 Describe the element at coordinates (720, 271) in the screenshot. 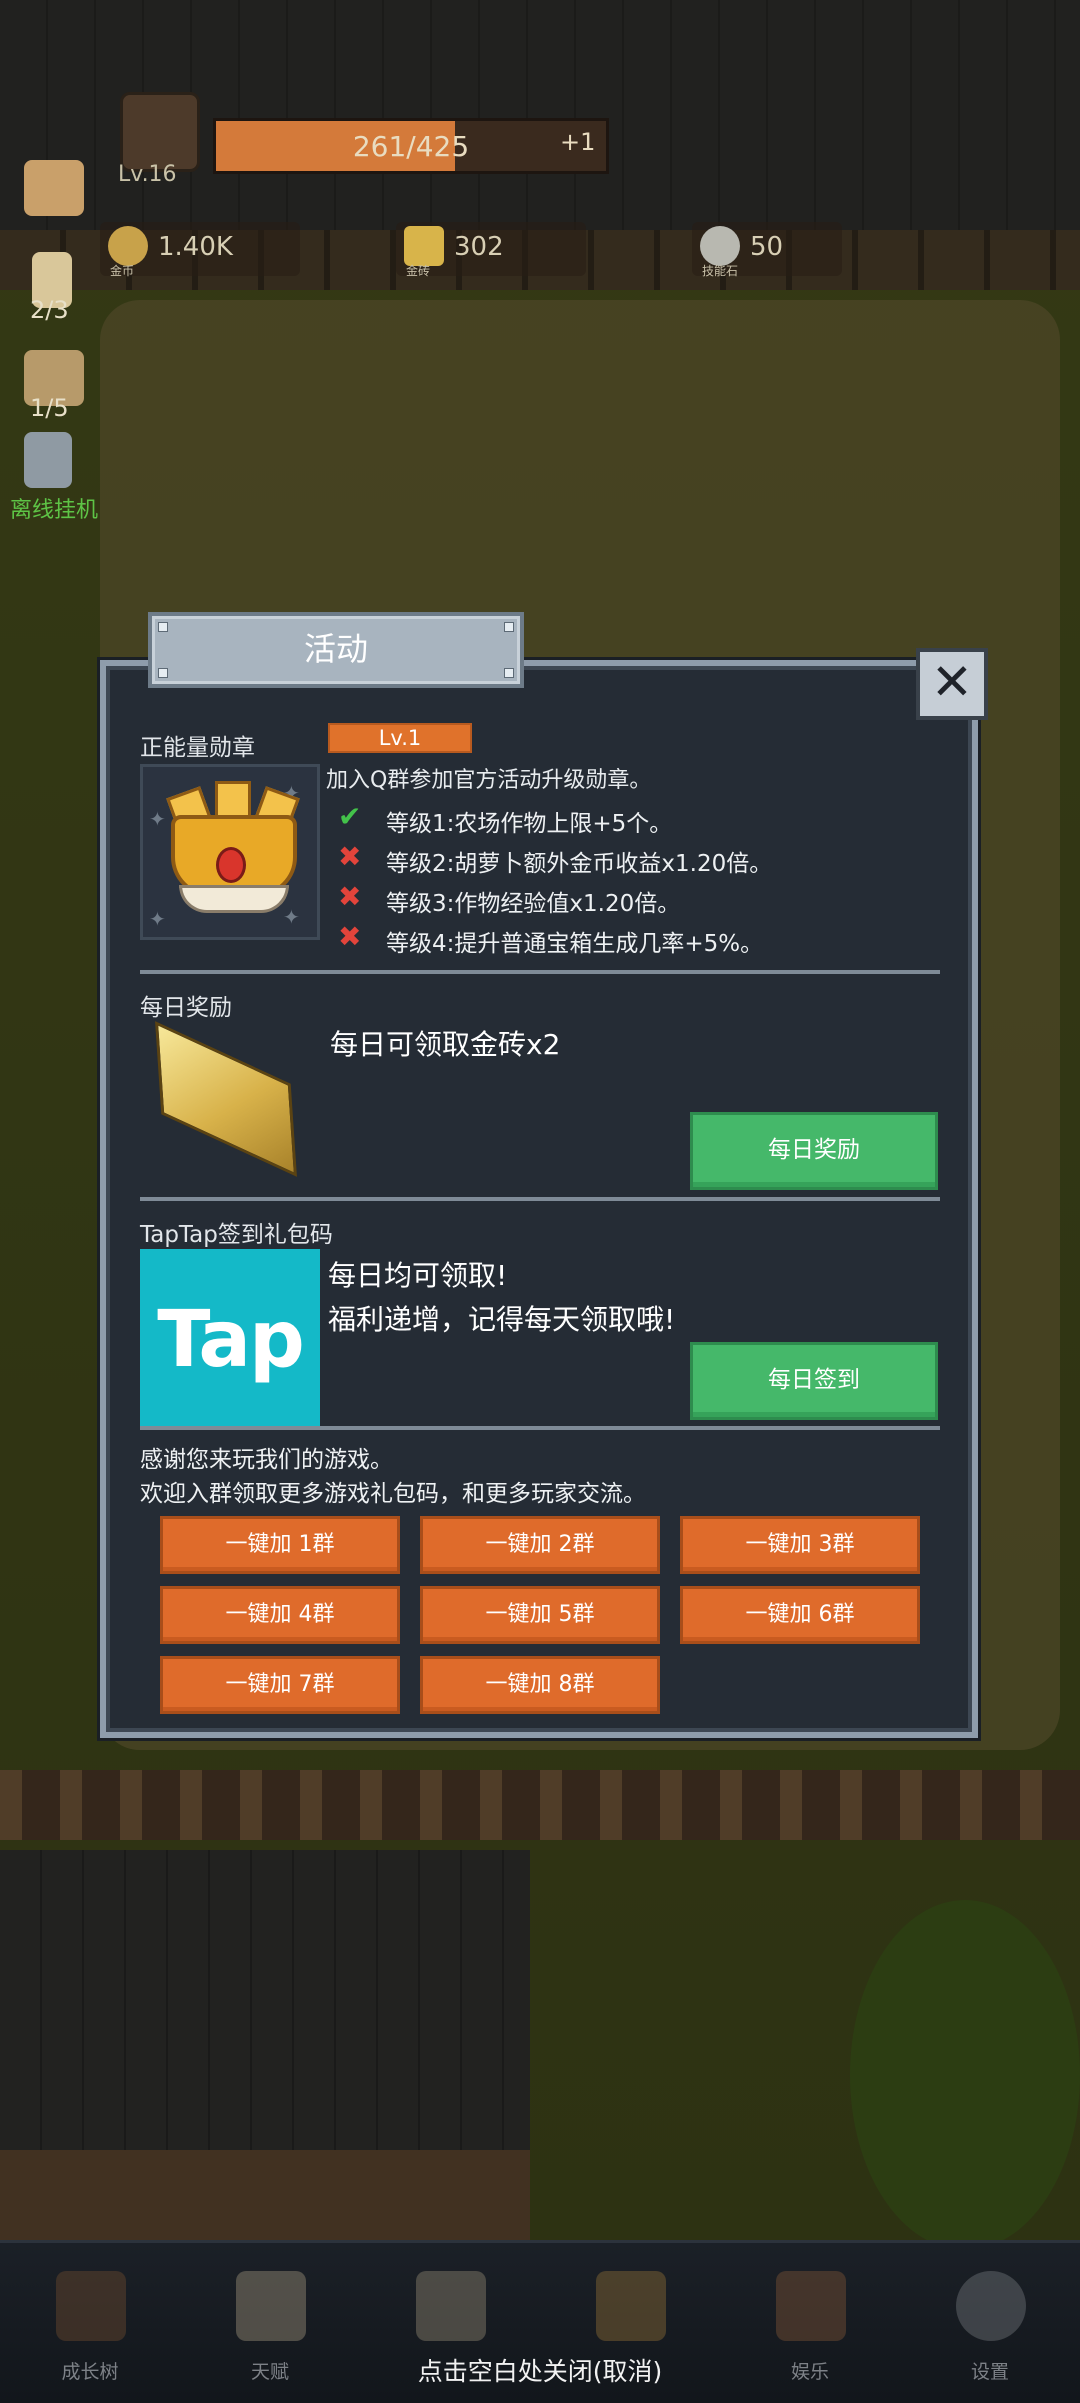

I see `skill-stone-label: 技能石` at that location.